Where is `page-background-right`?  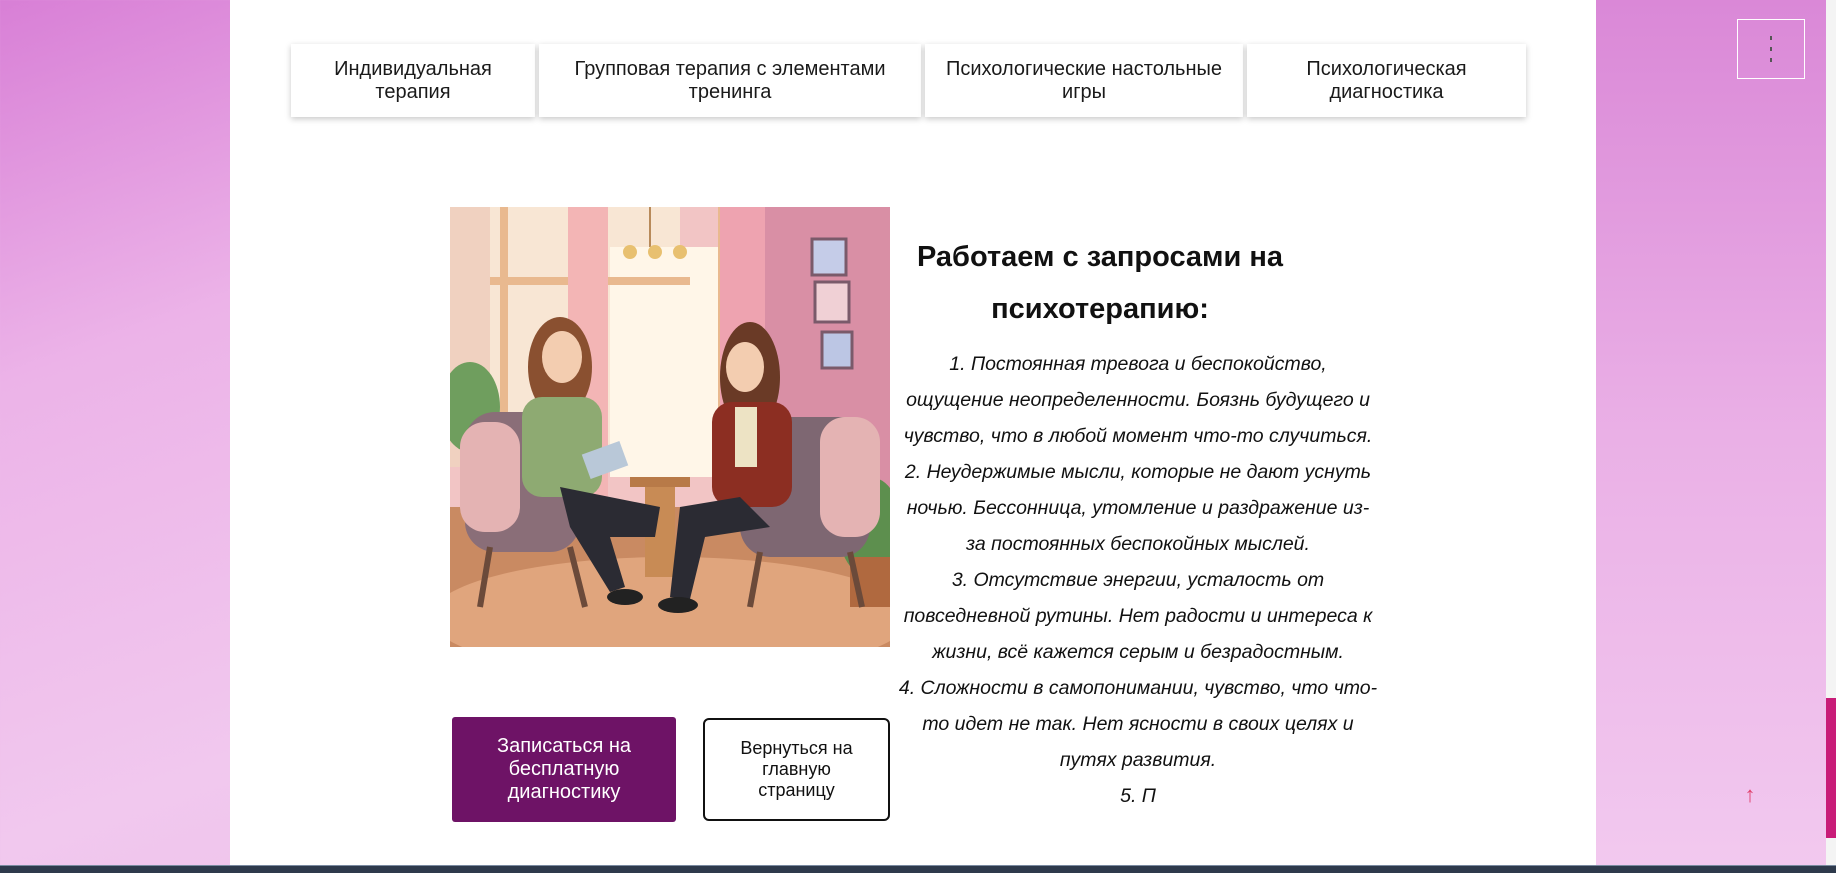 page-background-right is located at coordinates (1716, 436).